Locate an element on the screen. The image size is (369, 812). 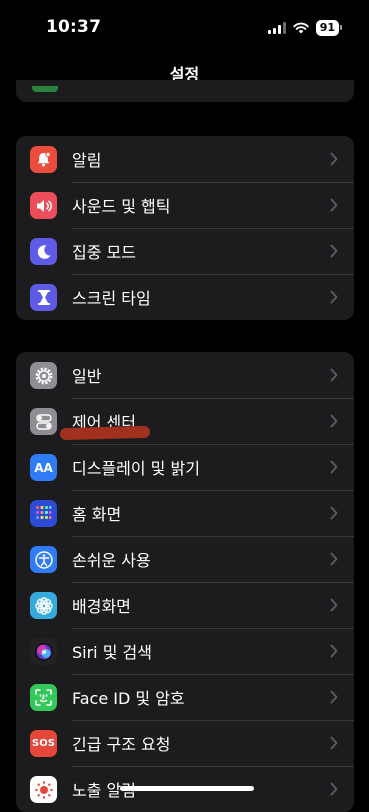
settings-row-accessibility: 손쉬운 사용 is located at coordinates (185, 559).